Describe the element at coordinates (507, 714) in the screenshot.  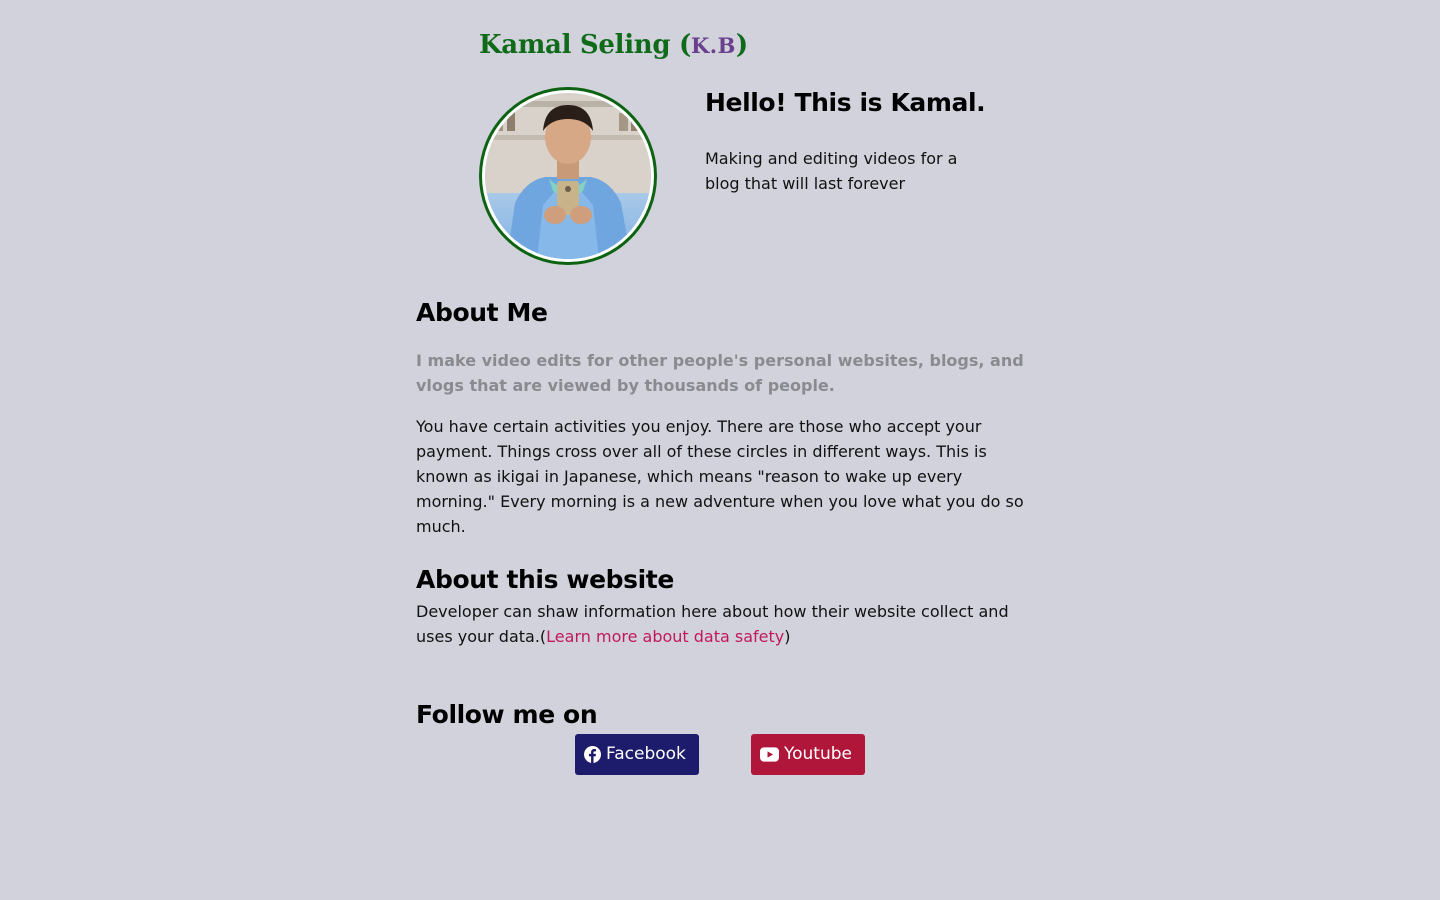
I see `follow-heading: Follow me on` at that location.